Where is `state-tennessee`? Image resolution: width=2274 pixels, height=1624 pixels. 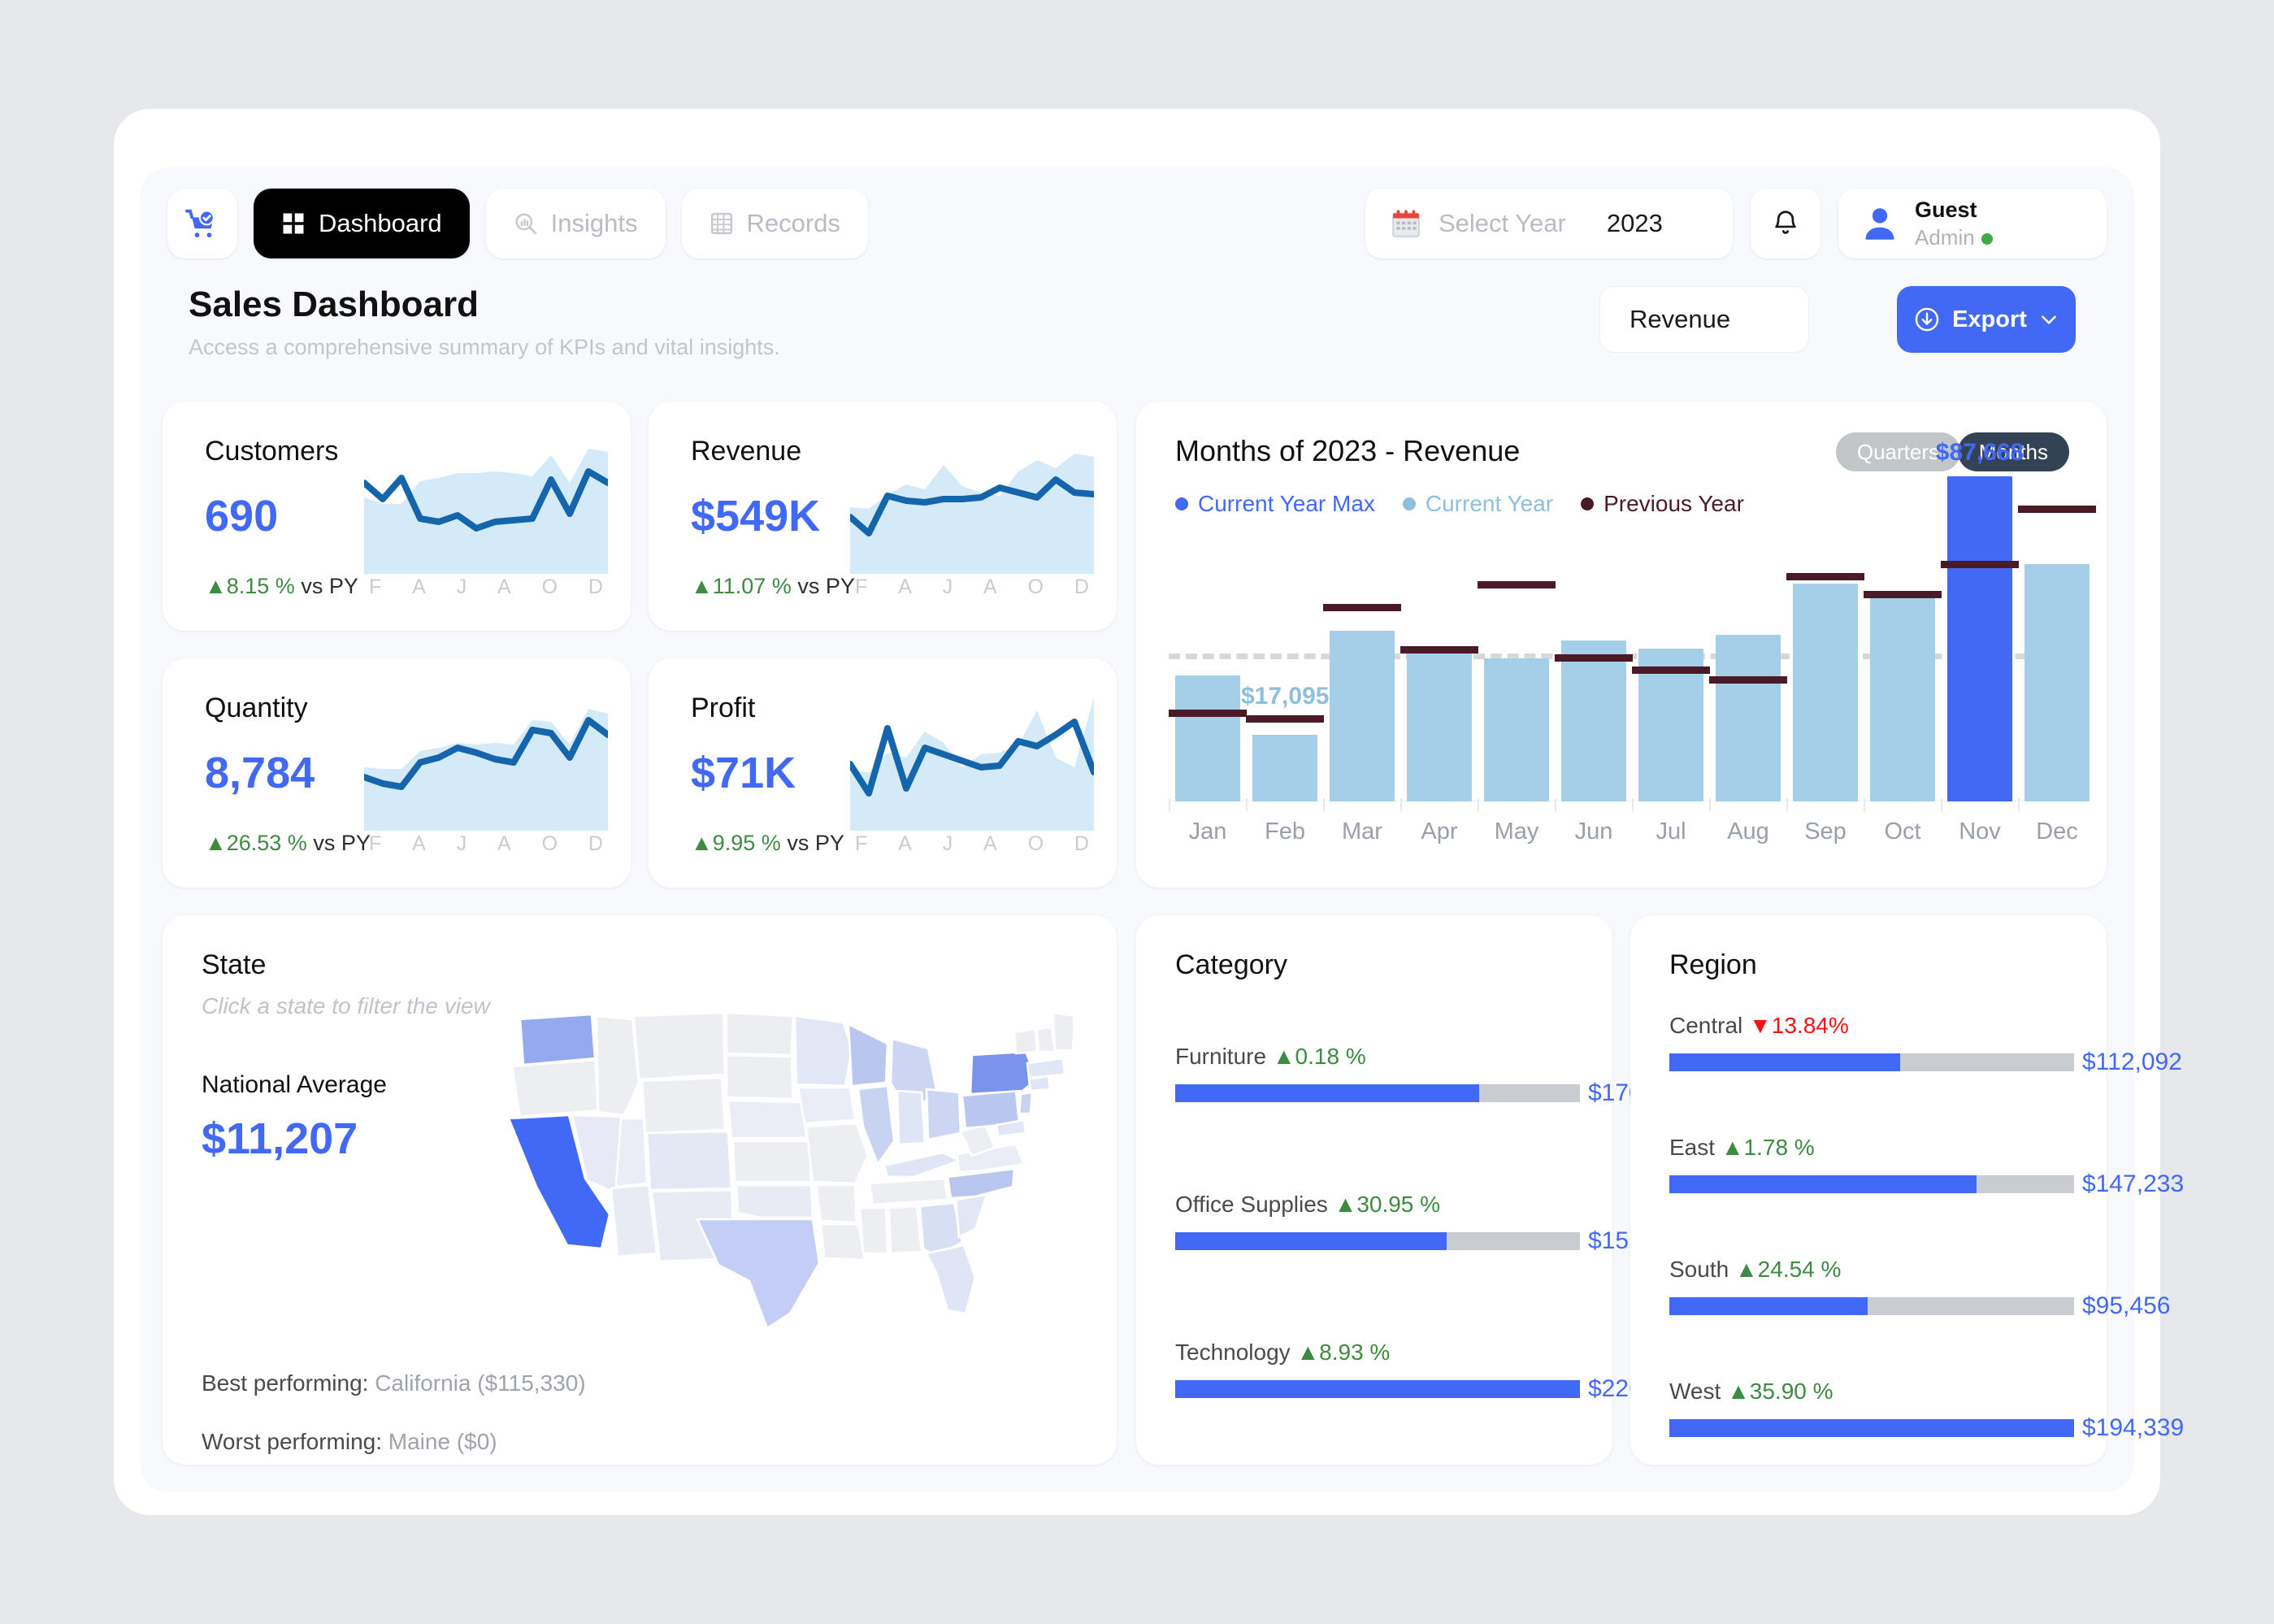
state-tennessee is located at coordinates (908, 1191).